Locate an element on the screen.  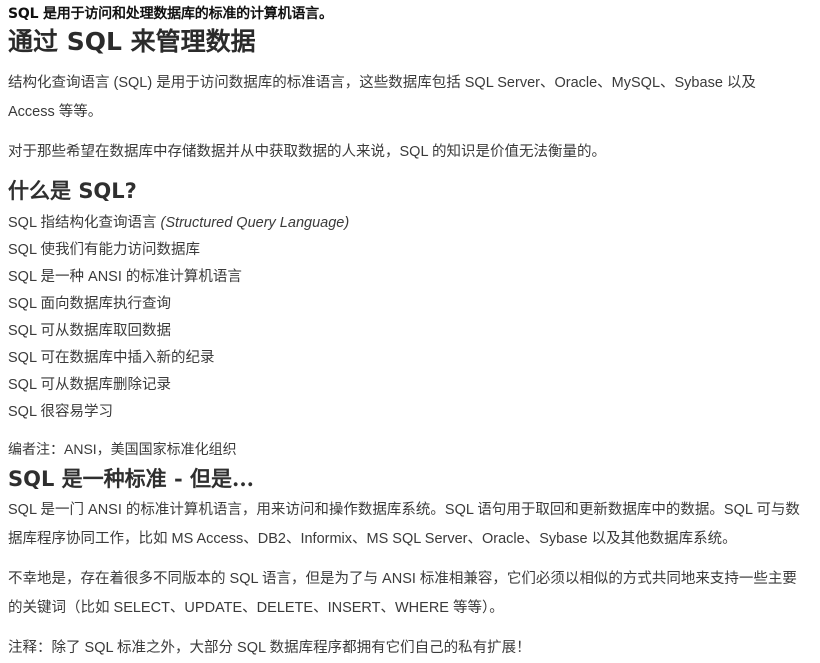
page-title-prefix: 通过 is located at coordinates (37, 41).